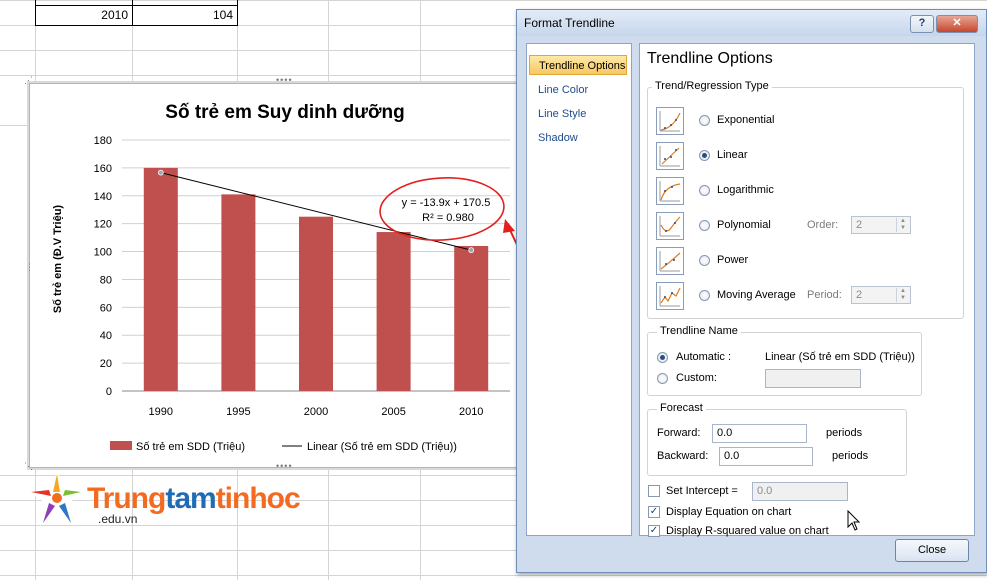  What do you see at coordinates (126, 498) in the screenshot?
I see `logo-trung: Trung` at bounding box center [126, 498].